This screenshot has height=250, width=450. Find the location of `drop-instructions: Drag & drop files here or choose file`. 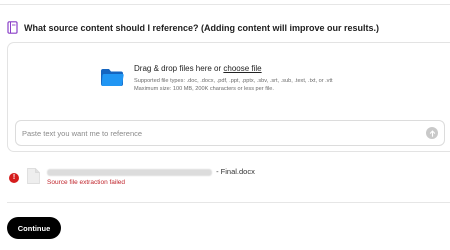

drop-instructions: Drag & drop files here or choose file is located at coordinates (198, 68).